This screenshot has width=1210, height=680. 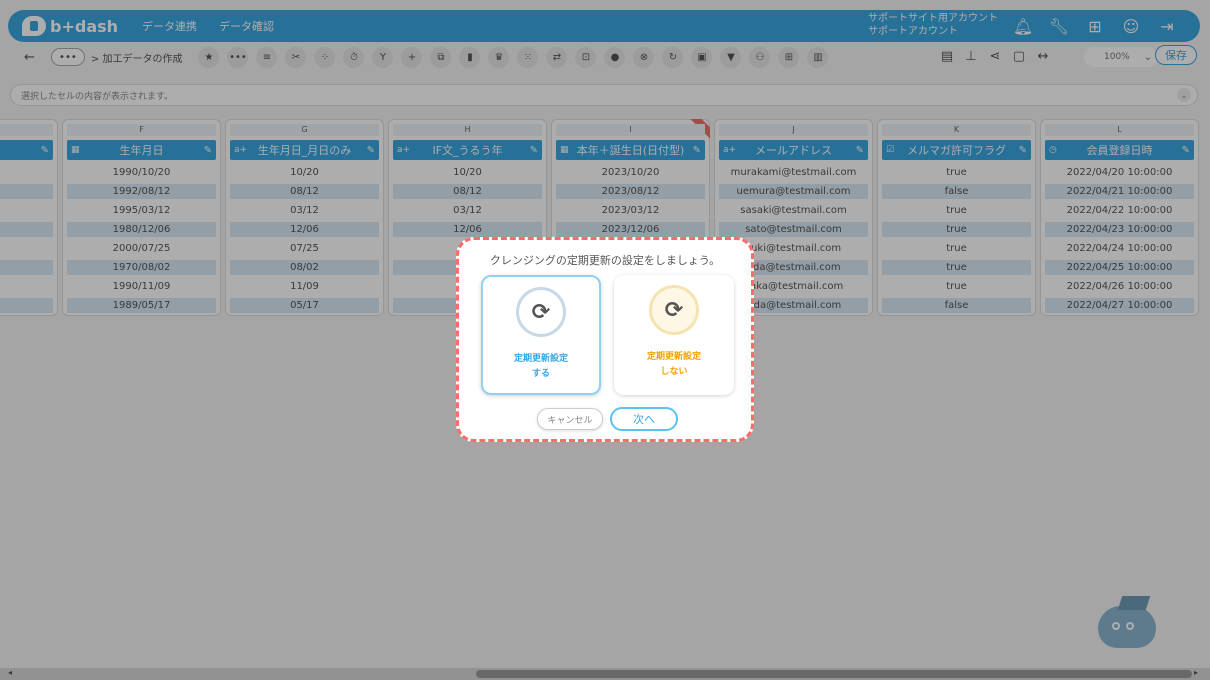 I want to click on option-enable-periodic-update: ⟳ 定期更新設定 する, so click(x=541, y=335).